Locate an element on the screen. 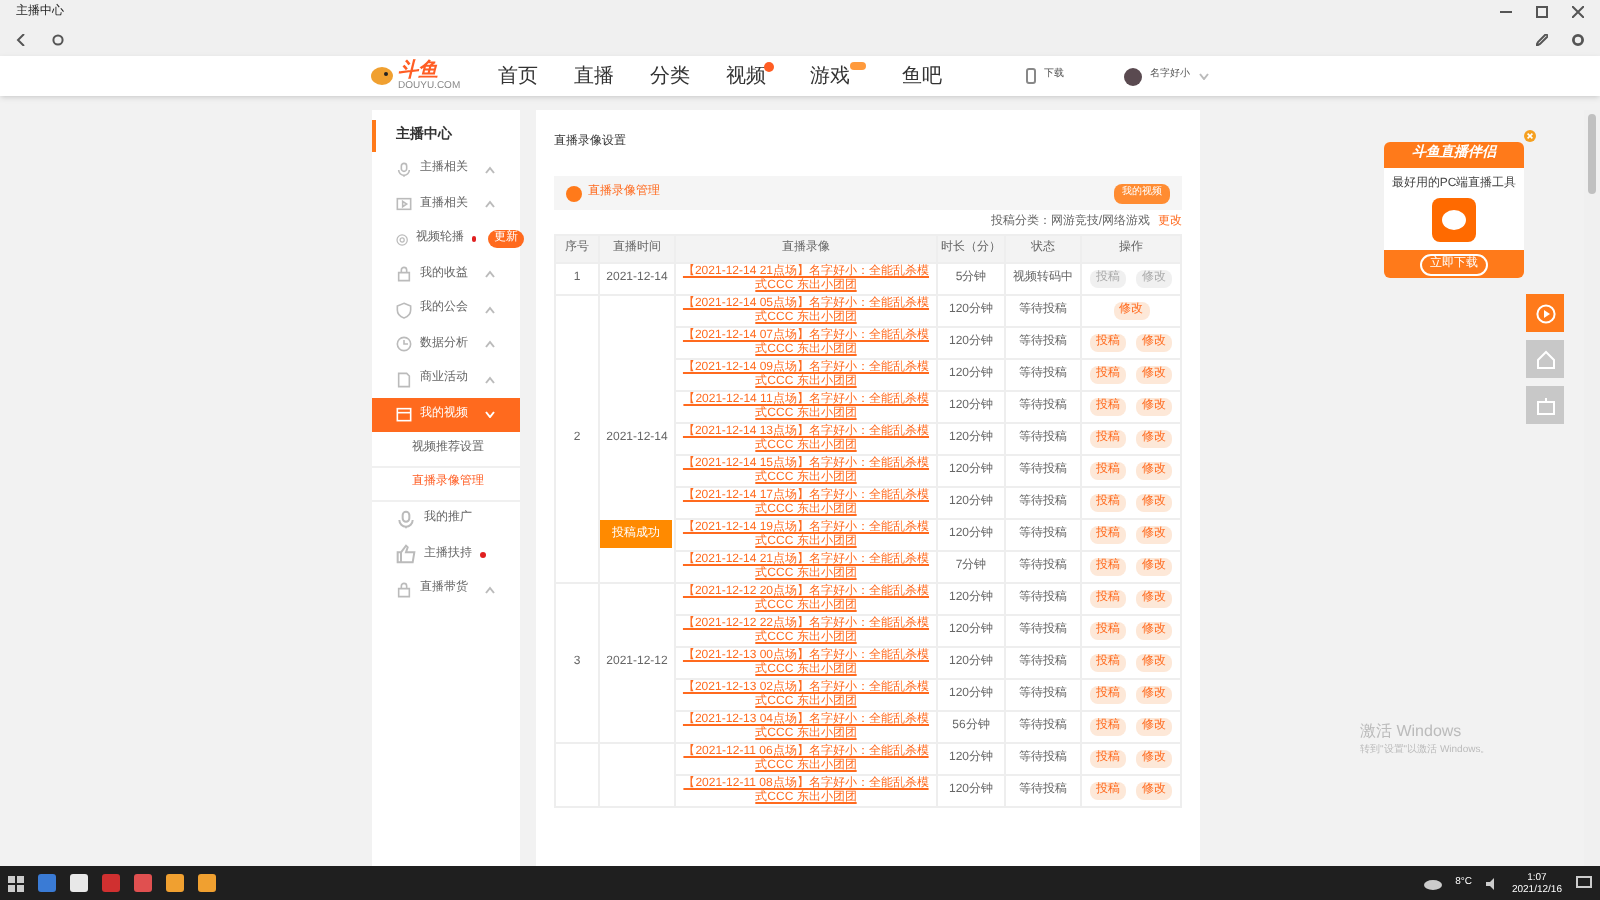  record-icon is located at coordinates (574, 193).